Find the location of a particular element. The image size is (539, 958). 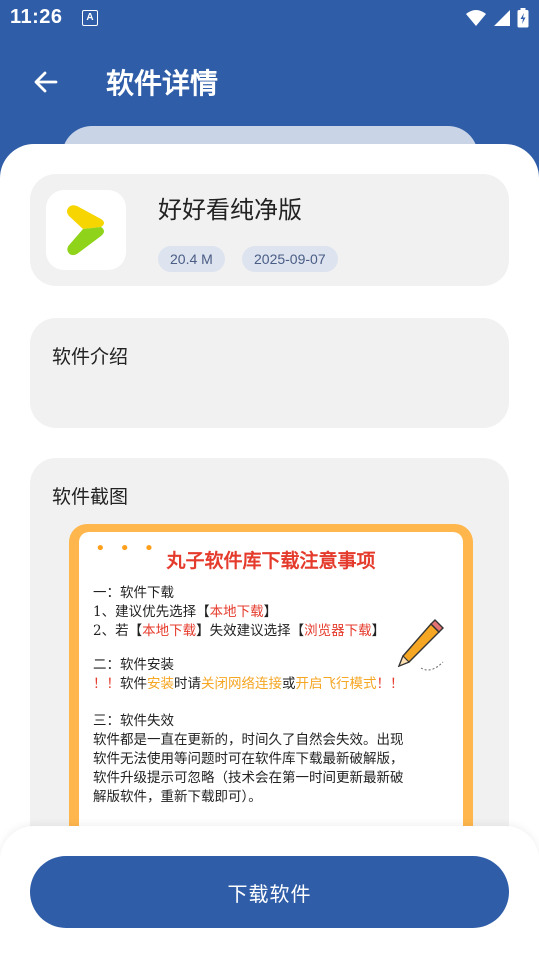

app-info-card: 好好看纯净版 20.4 M 2025-09-07 is located at coordinates (269, 230).